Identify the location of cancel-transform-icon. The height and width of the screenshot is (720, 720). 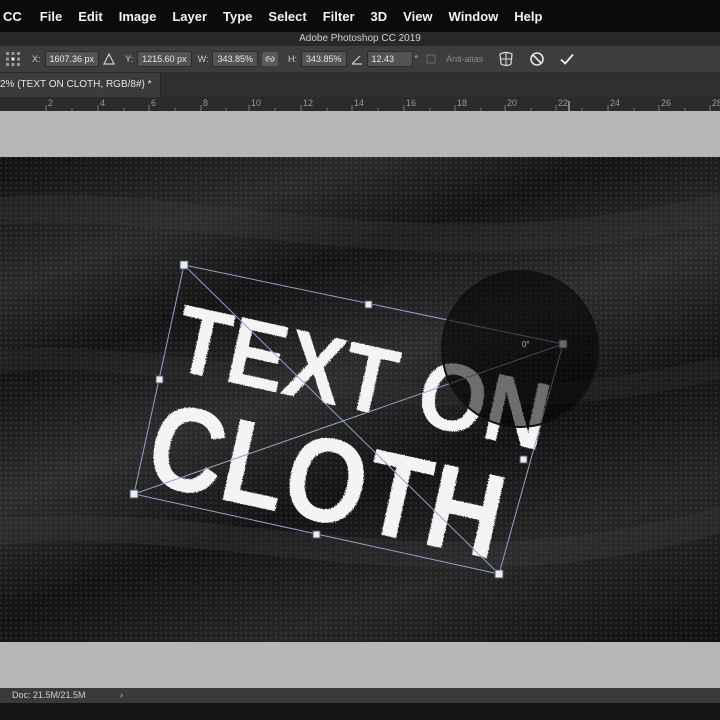
(537, 59).